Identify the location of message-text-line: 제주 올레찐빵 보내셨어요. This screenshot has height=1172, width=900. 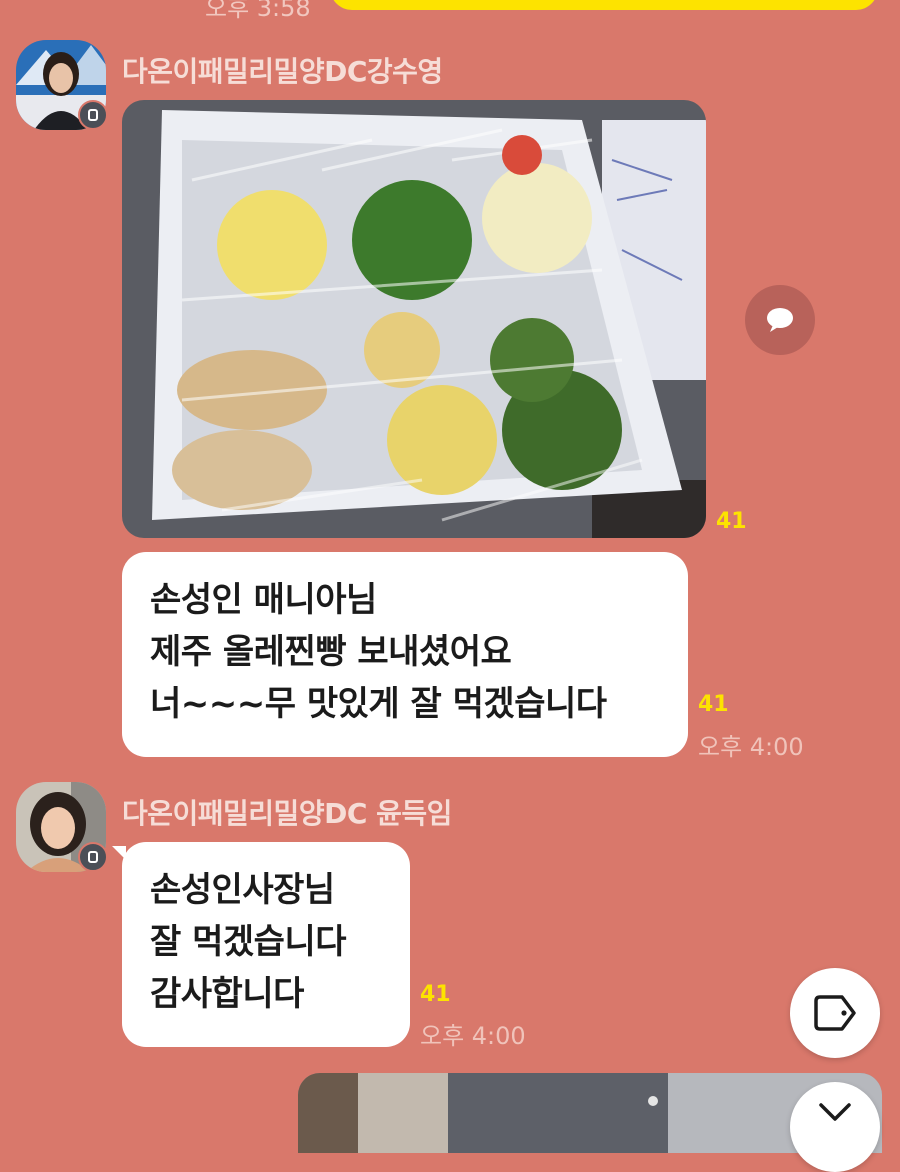
(331, 652).